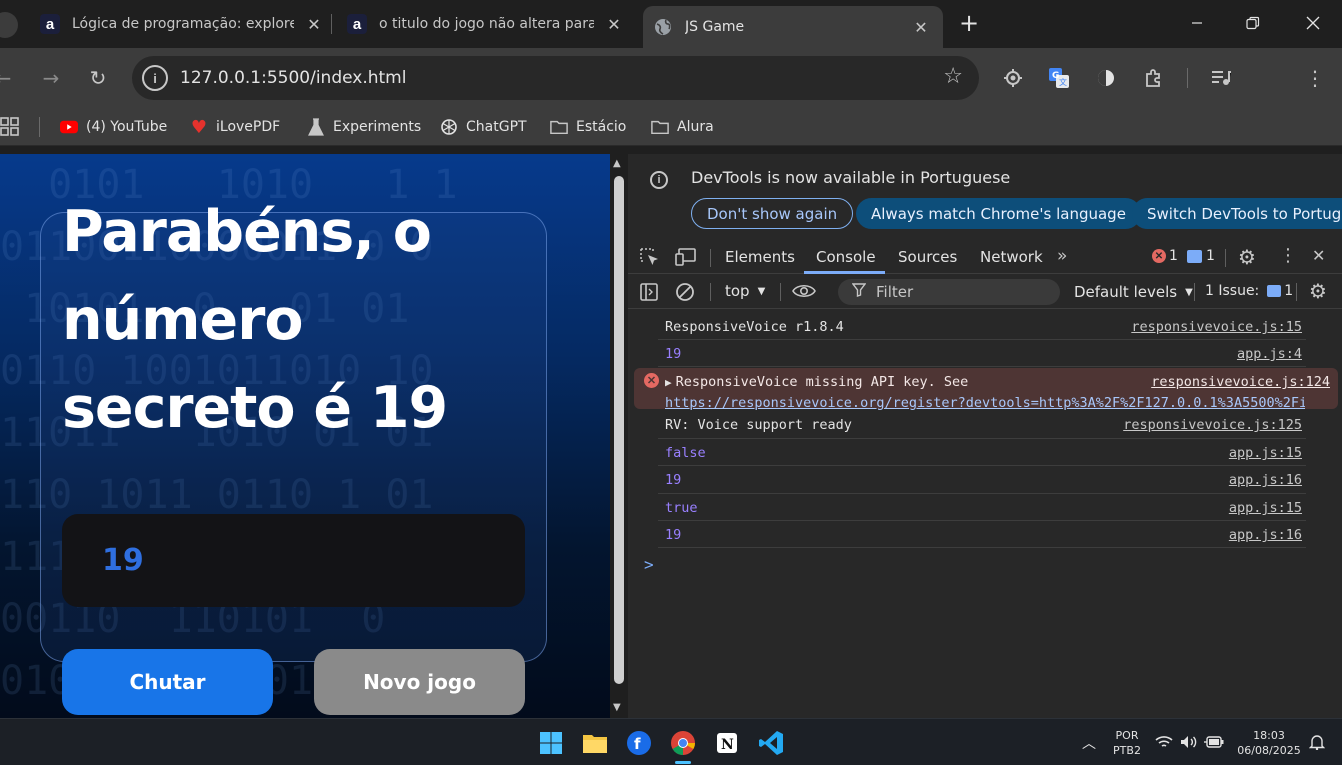  What do you see at coordinates (650, 257) in the screenshot?
I see `inspect-element-icon` at bounding box center [650, 257].